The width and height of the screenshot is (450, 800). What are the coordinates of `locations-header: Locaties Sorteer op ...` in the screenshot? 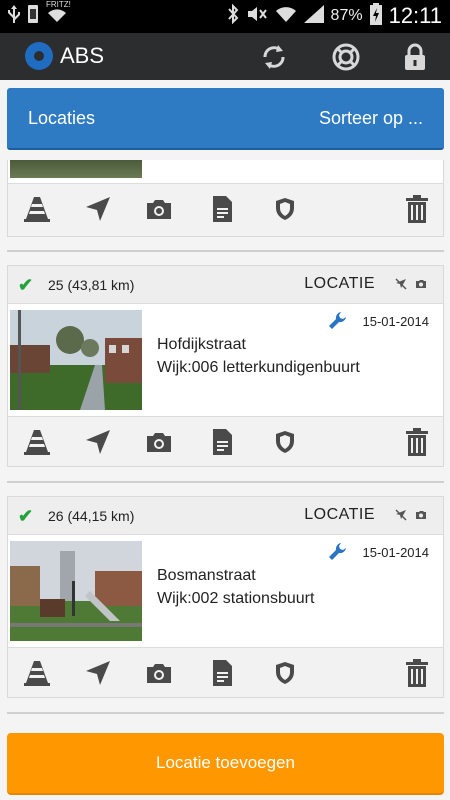 It's located at (225, 119).